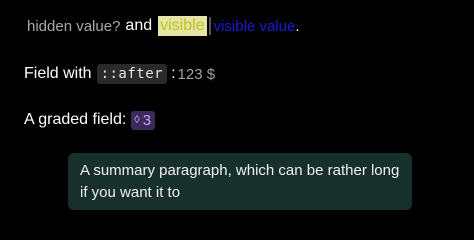 This screenshot has width=474, height=240. I want to click on after-field-label: Field with, so click(58, 73).